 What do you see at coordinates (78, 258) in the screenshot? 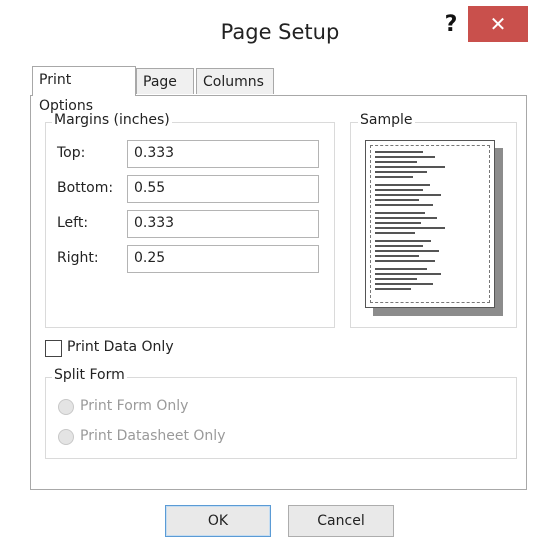
I see `right-margin-label: Right:` at bounding box center [78, 258].